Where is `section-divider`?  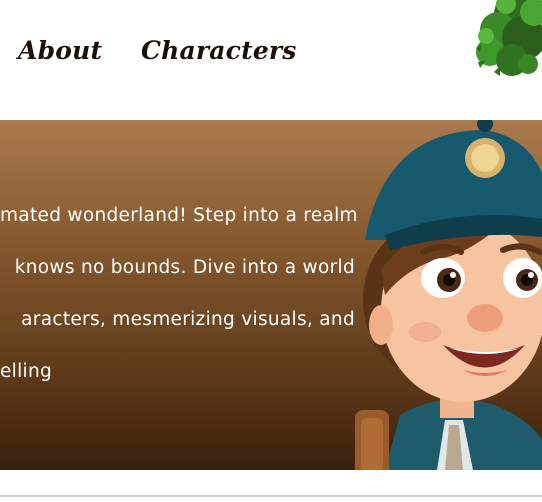 section-divider is located at coordinates (271, 496).